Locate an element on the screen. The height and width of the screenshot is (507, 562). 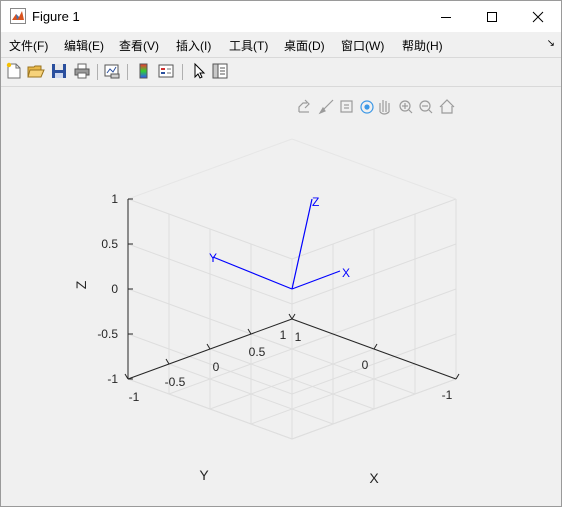
new-figure-icon is located at coordinates (14, 71).